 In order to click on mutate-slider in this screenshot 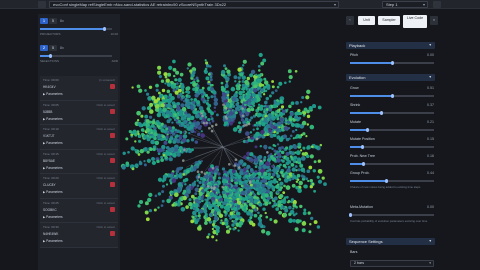, I will do `click(392, 130)`.